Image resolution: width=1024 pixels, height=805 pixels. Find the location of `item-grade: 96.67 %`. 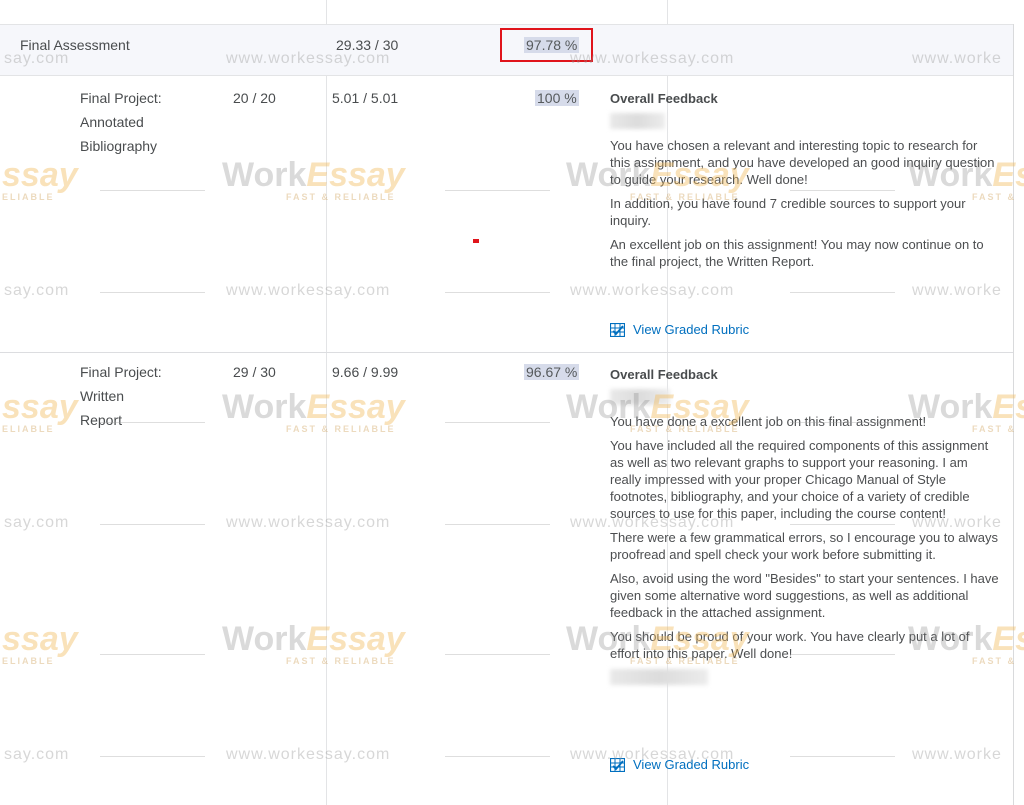

item-grade: 96.67 % is located at coordinates (552, 372).